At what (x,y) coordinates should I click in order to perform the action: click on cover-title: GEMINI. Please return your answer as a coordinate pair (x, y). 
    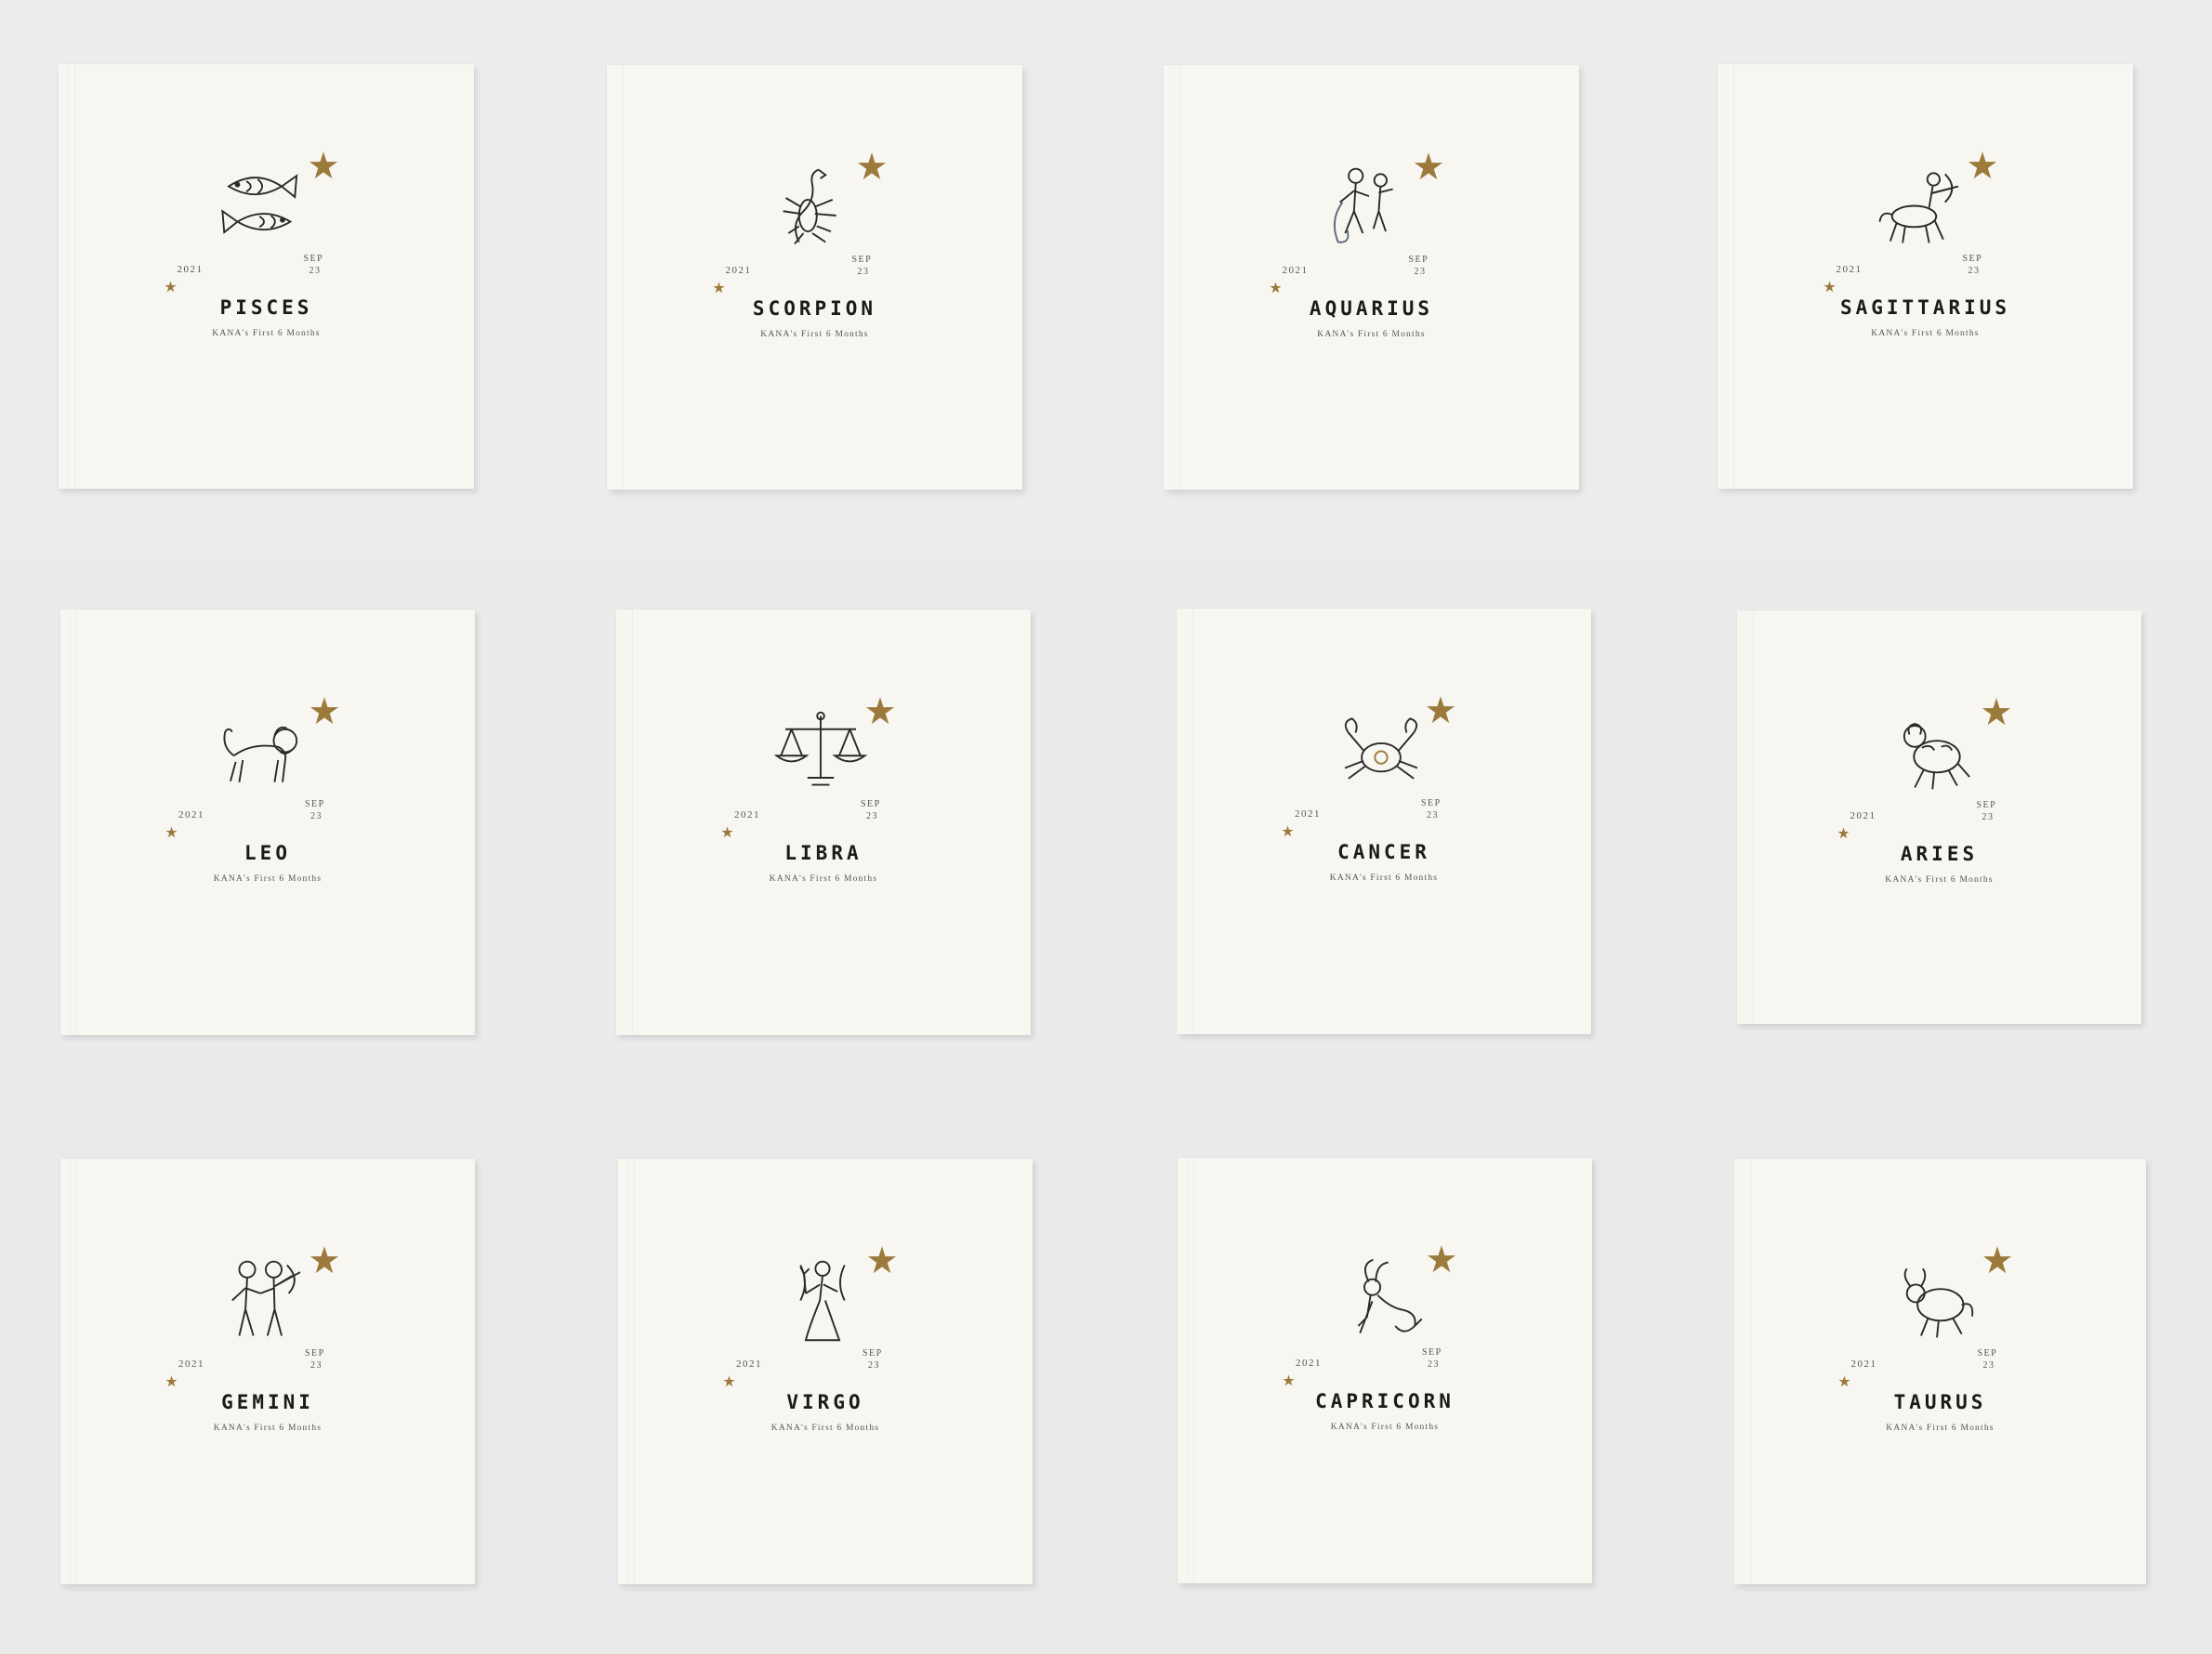
    Looking at the image, I should click on (267, 1402).